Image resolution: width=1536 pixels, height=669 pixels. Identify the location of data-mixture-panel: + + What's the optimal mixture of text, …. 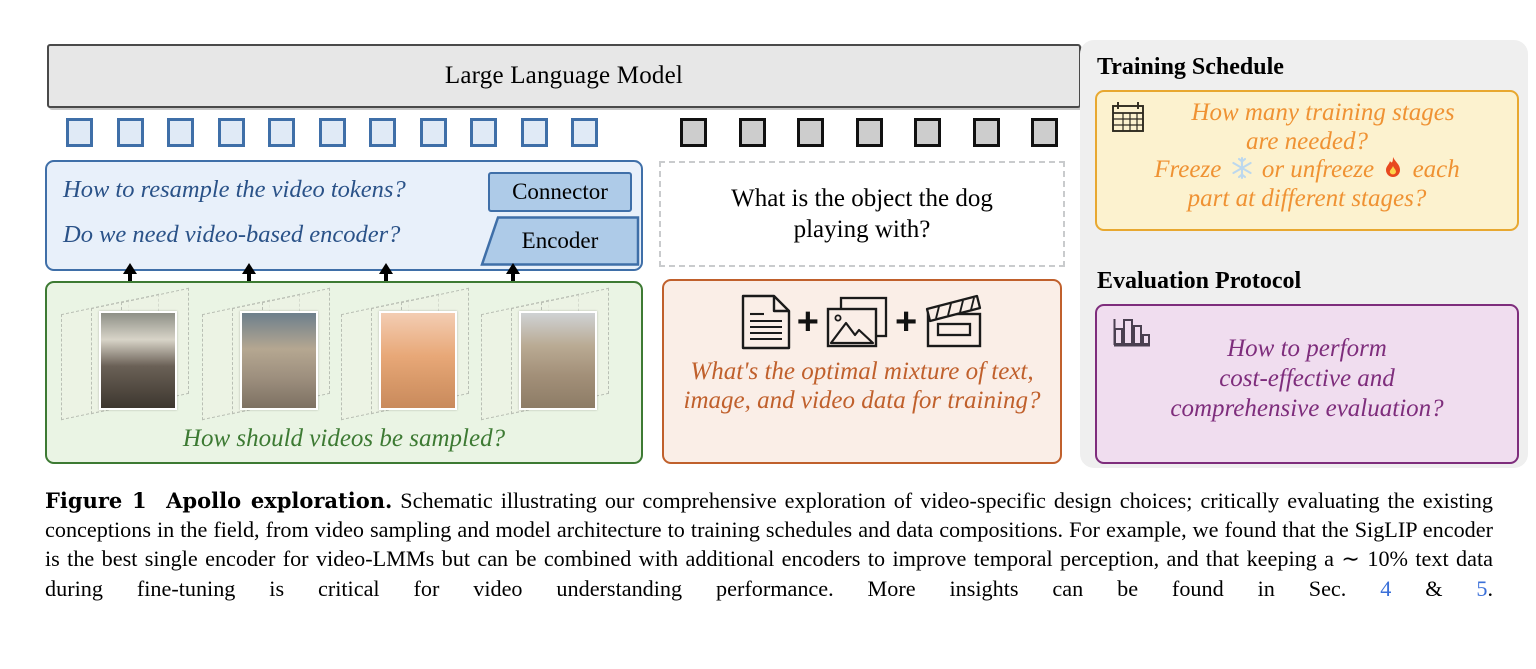
(862, 371).